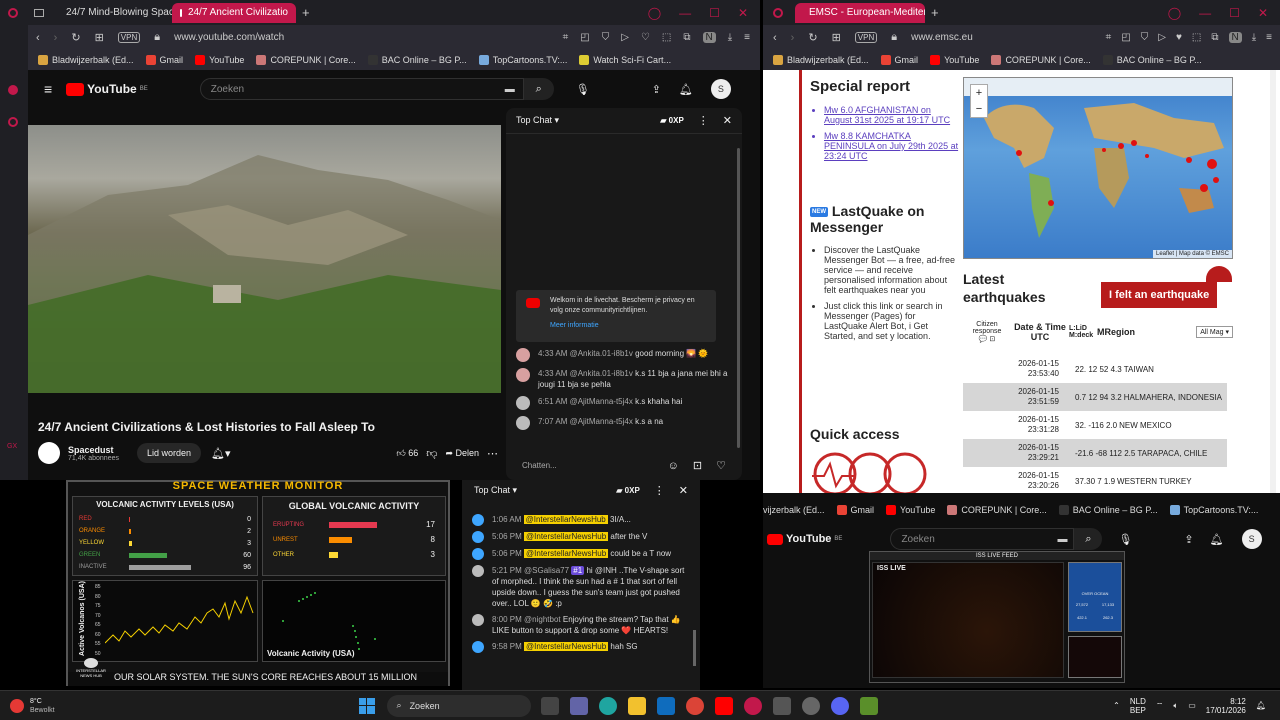 Image resolution: width=1280 pixels, height=720 pixels. What do you see at coordinates (112, 13) in the screenshot?
I see `tab-space: 24/7 Mind-Blowing Space` at bounding box center [112, 13].